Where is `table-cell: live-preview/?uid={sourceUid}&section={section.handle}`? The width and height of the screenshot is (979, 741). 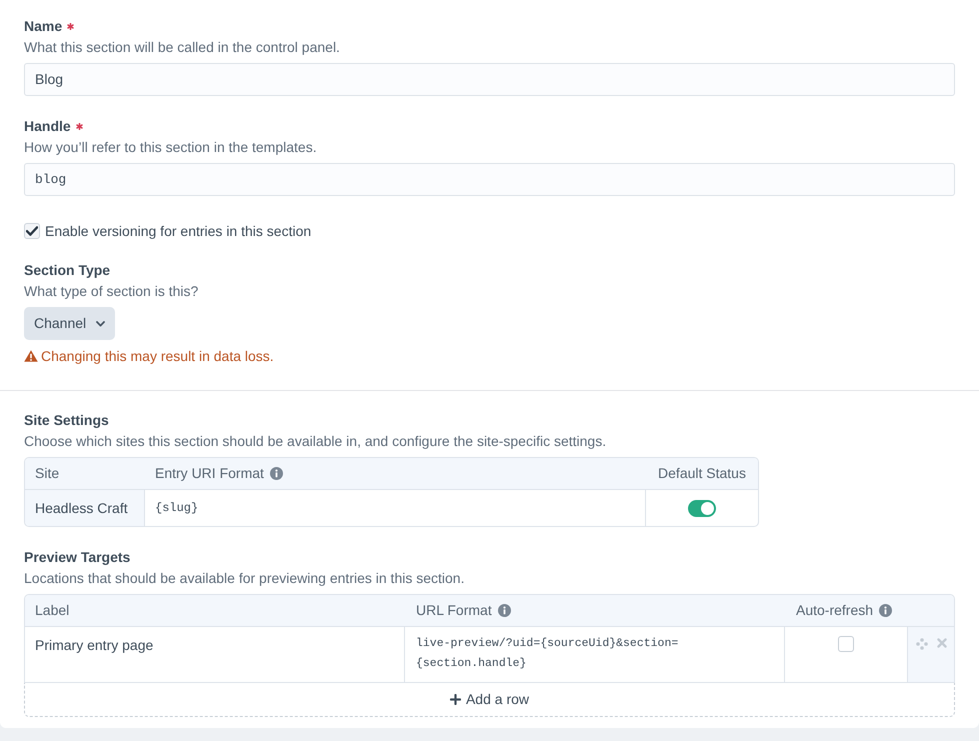 table-cell: live-preview/?uid={sourceUid}&section={section.handle} is located at coordinates (594, 654).